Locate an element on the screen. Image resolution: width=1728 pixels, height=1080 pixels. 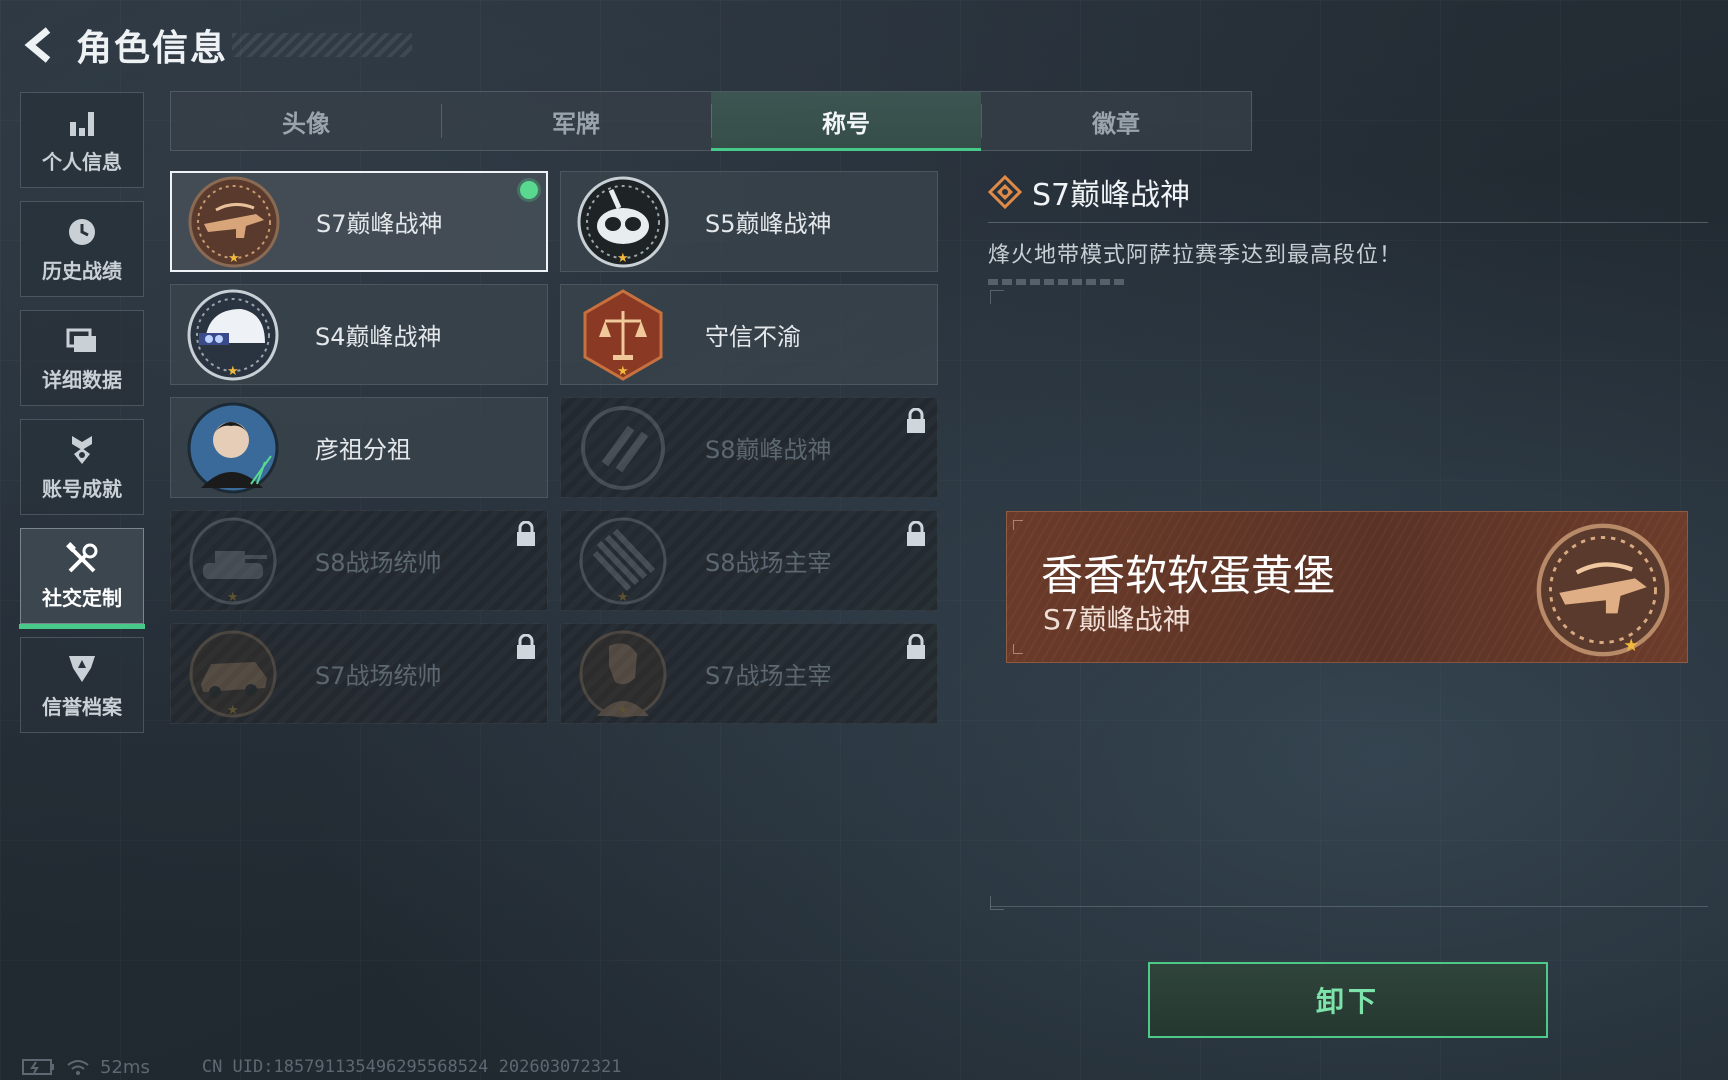
title-card-name: S5巅峰战神 is located at coordinates (768, 224).